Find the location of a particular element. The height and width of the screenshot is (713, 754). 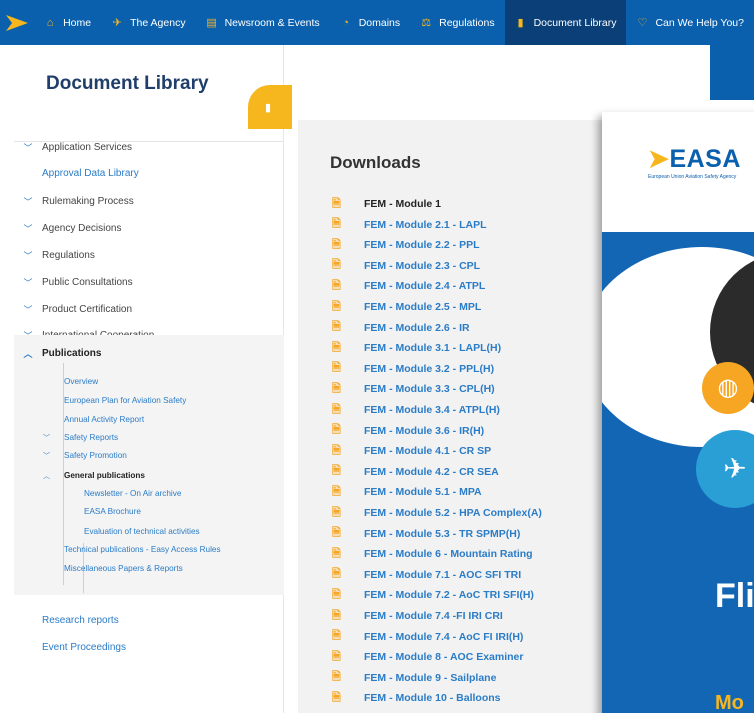

download-link: 🗎 FEM - Module 6 - Mountain Rating is located at coordinates (432, 554).